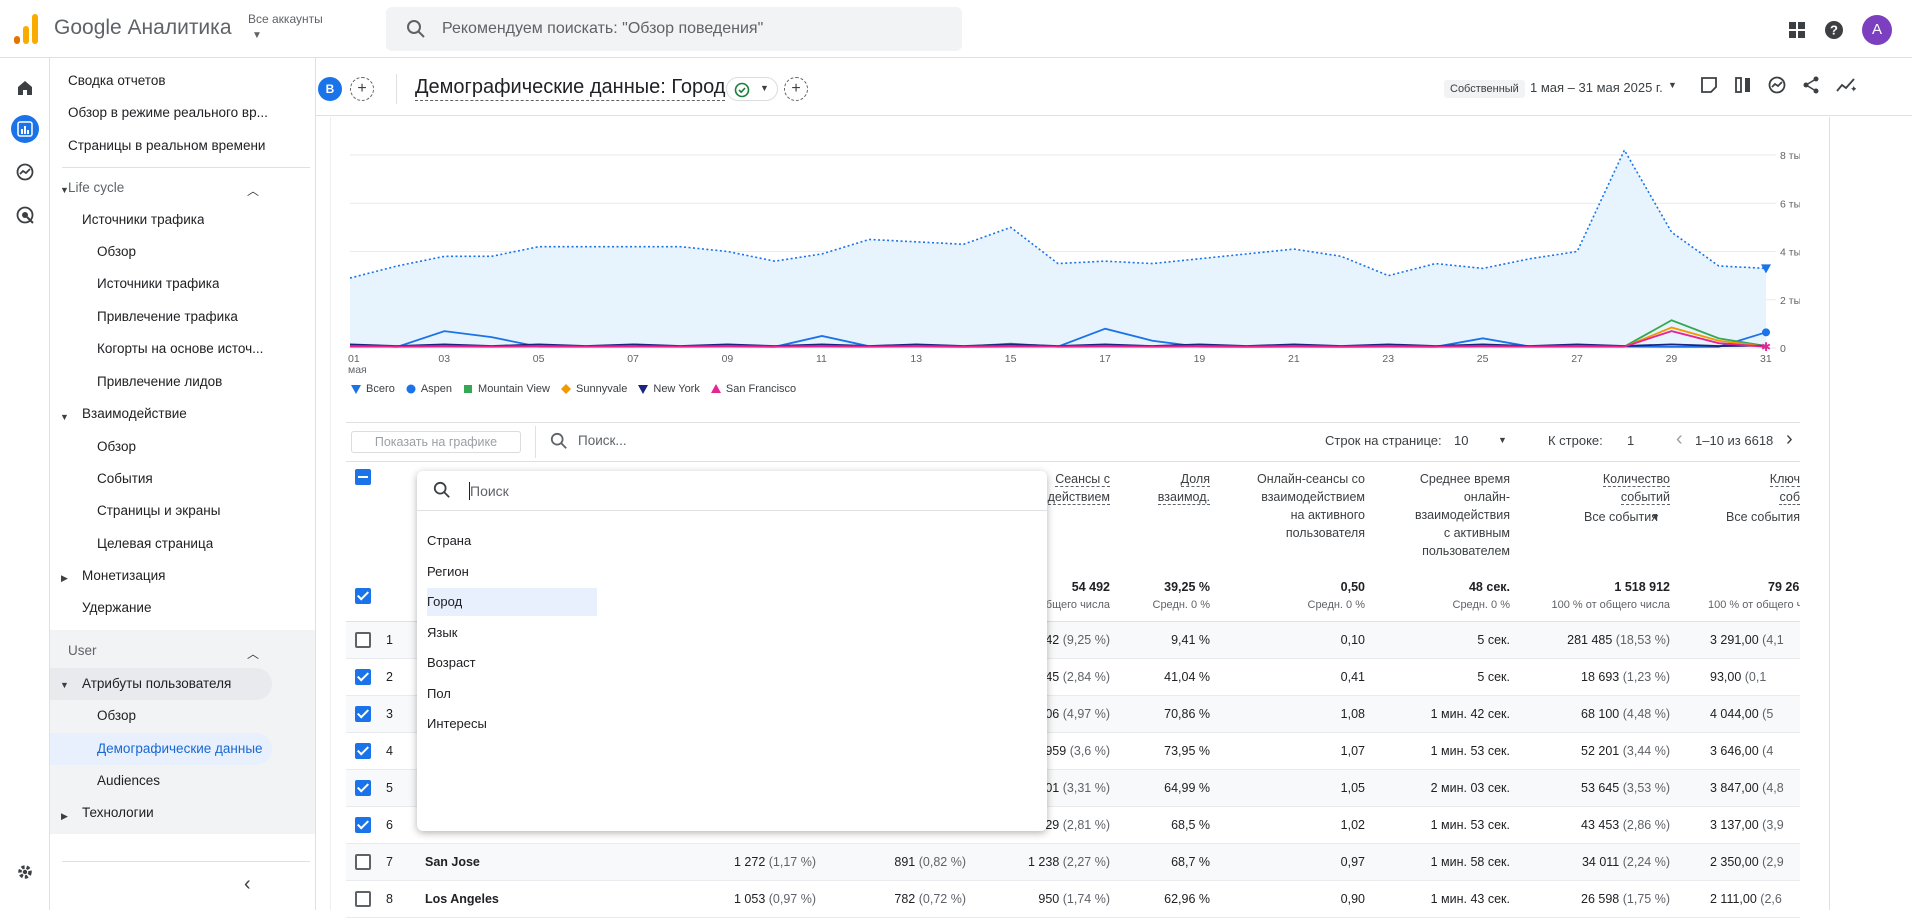 Image resolution: width=1912 pixels, height=918 pixels. What do you see at coordinates (1630, 440) in the screenshot?
I see `goto-row-input: 1` at bounding box center [1630, 440].